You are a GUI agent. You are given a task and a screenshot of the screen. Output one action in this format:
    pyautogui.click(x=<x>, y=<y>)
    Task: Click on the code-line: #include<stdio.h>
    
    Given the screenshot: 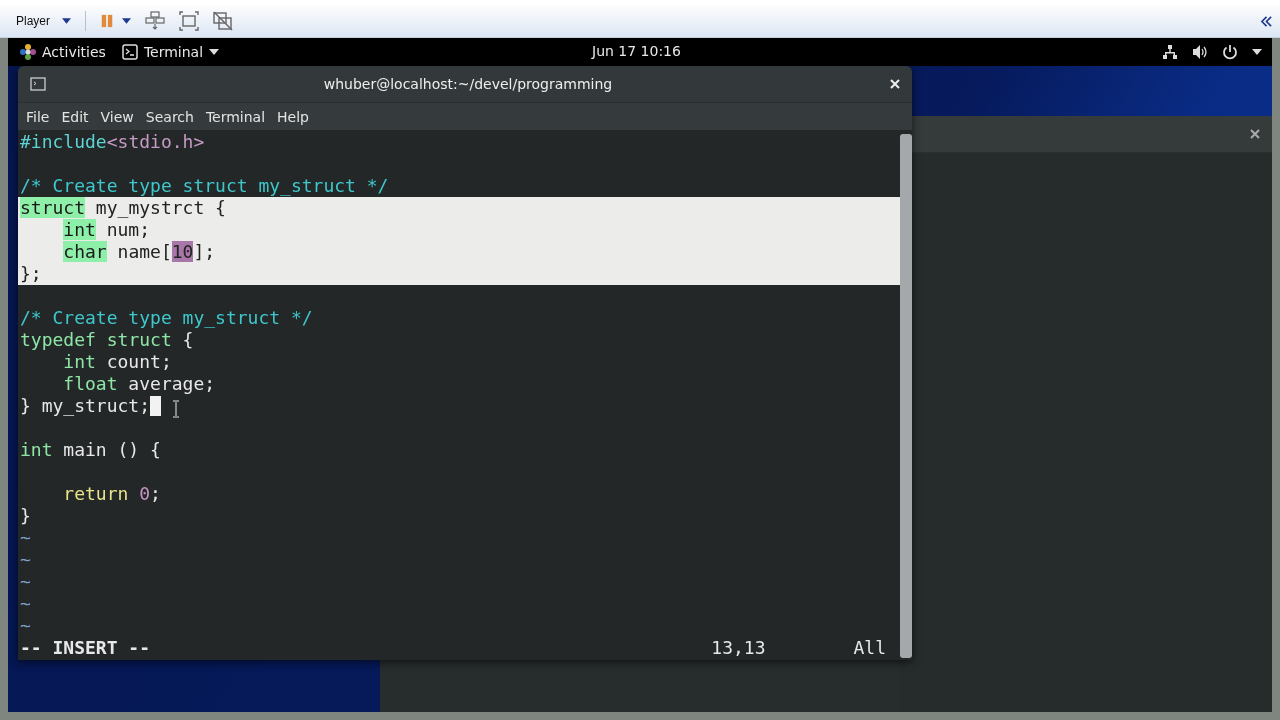 What is the action you would take?
    pyautogui.click(x=112, y=142)
    